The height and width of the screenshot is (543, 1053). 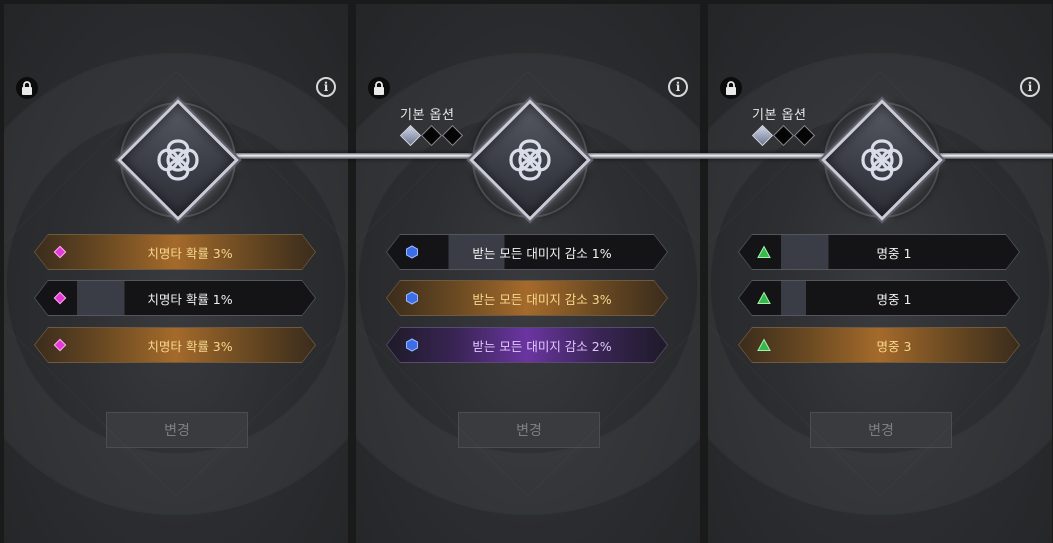 I want to click on option-row-3: 치명타 확률 3%, so click(x=175, y=345).